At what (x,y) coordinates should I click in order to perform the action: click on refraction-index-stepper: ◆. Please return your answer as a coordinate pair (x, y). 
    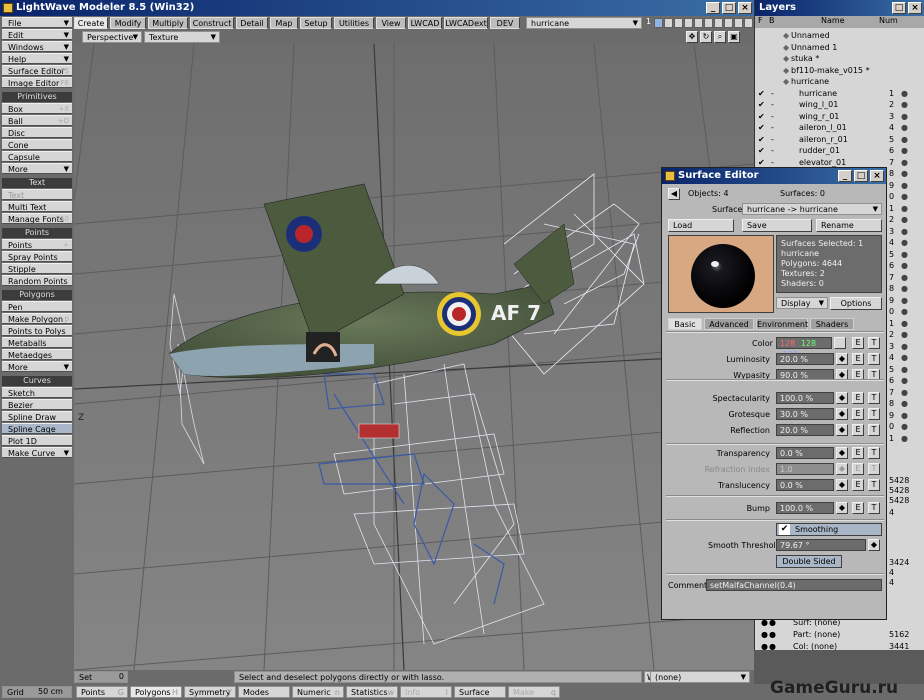
    Looking at the image, I should click on (842, 469).